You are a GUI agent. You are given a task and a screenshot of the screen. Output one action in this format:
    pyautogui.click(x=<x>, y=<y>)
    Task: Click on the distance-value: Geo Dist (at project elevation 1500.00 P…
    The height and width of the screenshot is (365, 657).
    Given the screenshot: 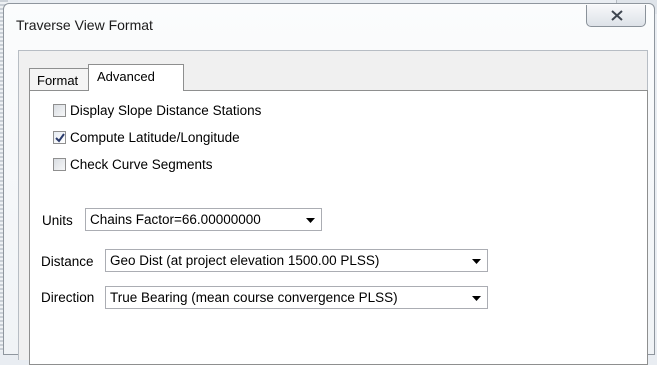 What is the action you would take?
    pyautogui.click(x=245, y=260)
    